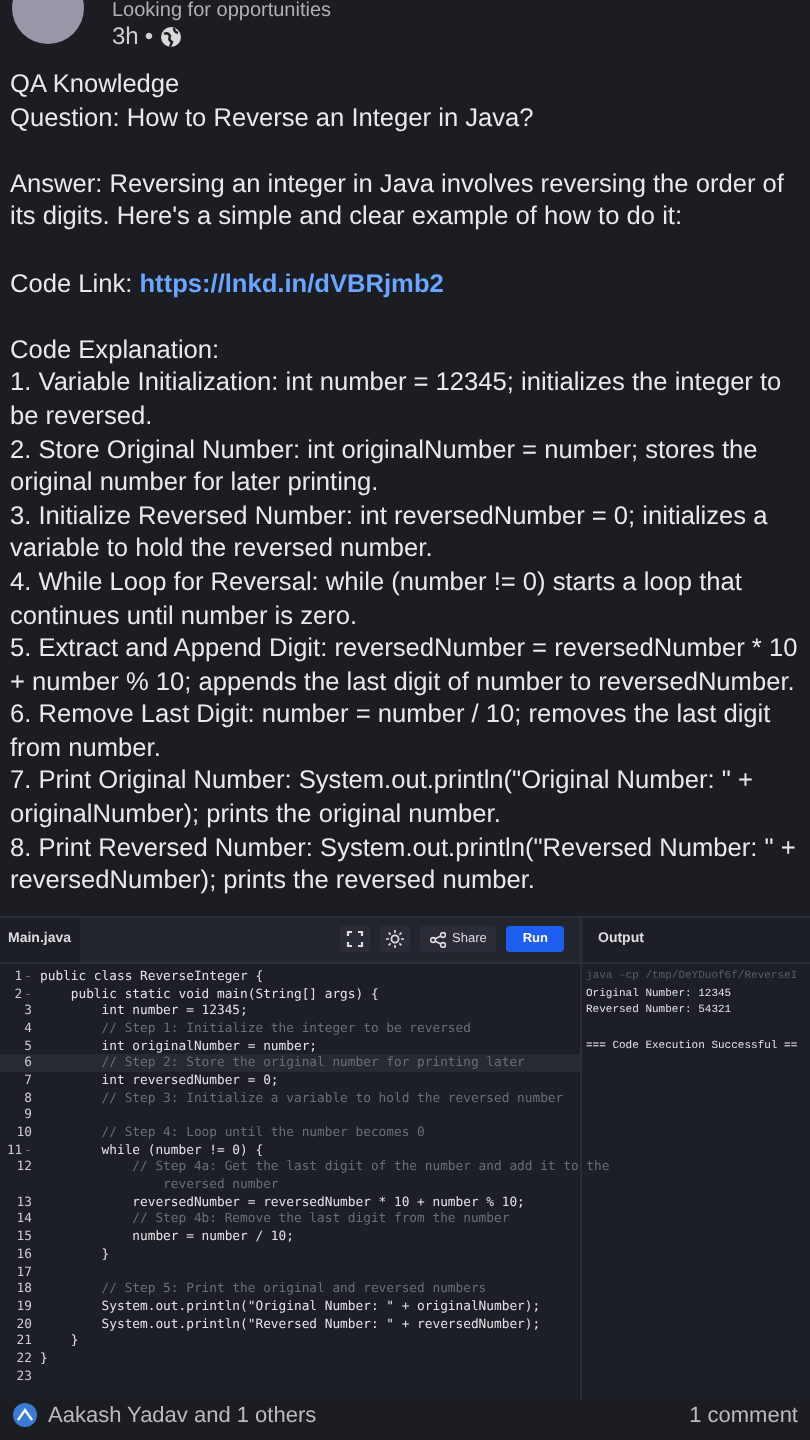 The image size is (810, 1440). What do you see at coordinates (385, 466) in the screenshot?
I see `explanation-item: 2. Store Original Number: int originalNumber = number; stores the original number for later printing.` at bounding box center [385, 466].